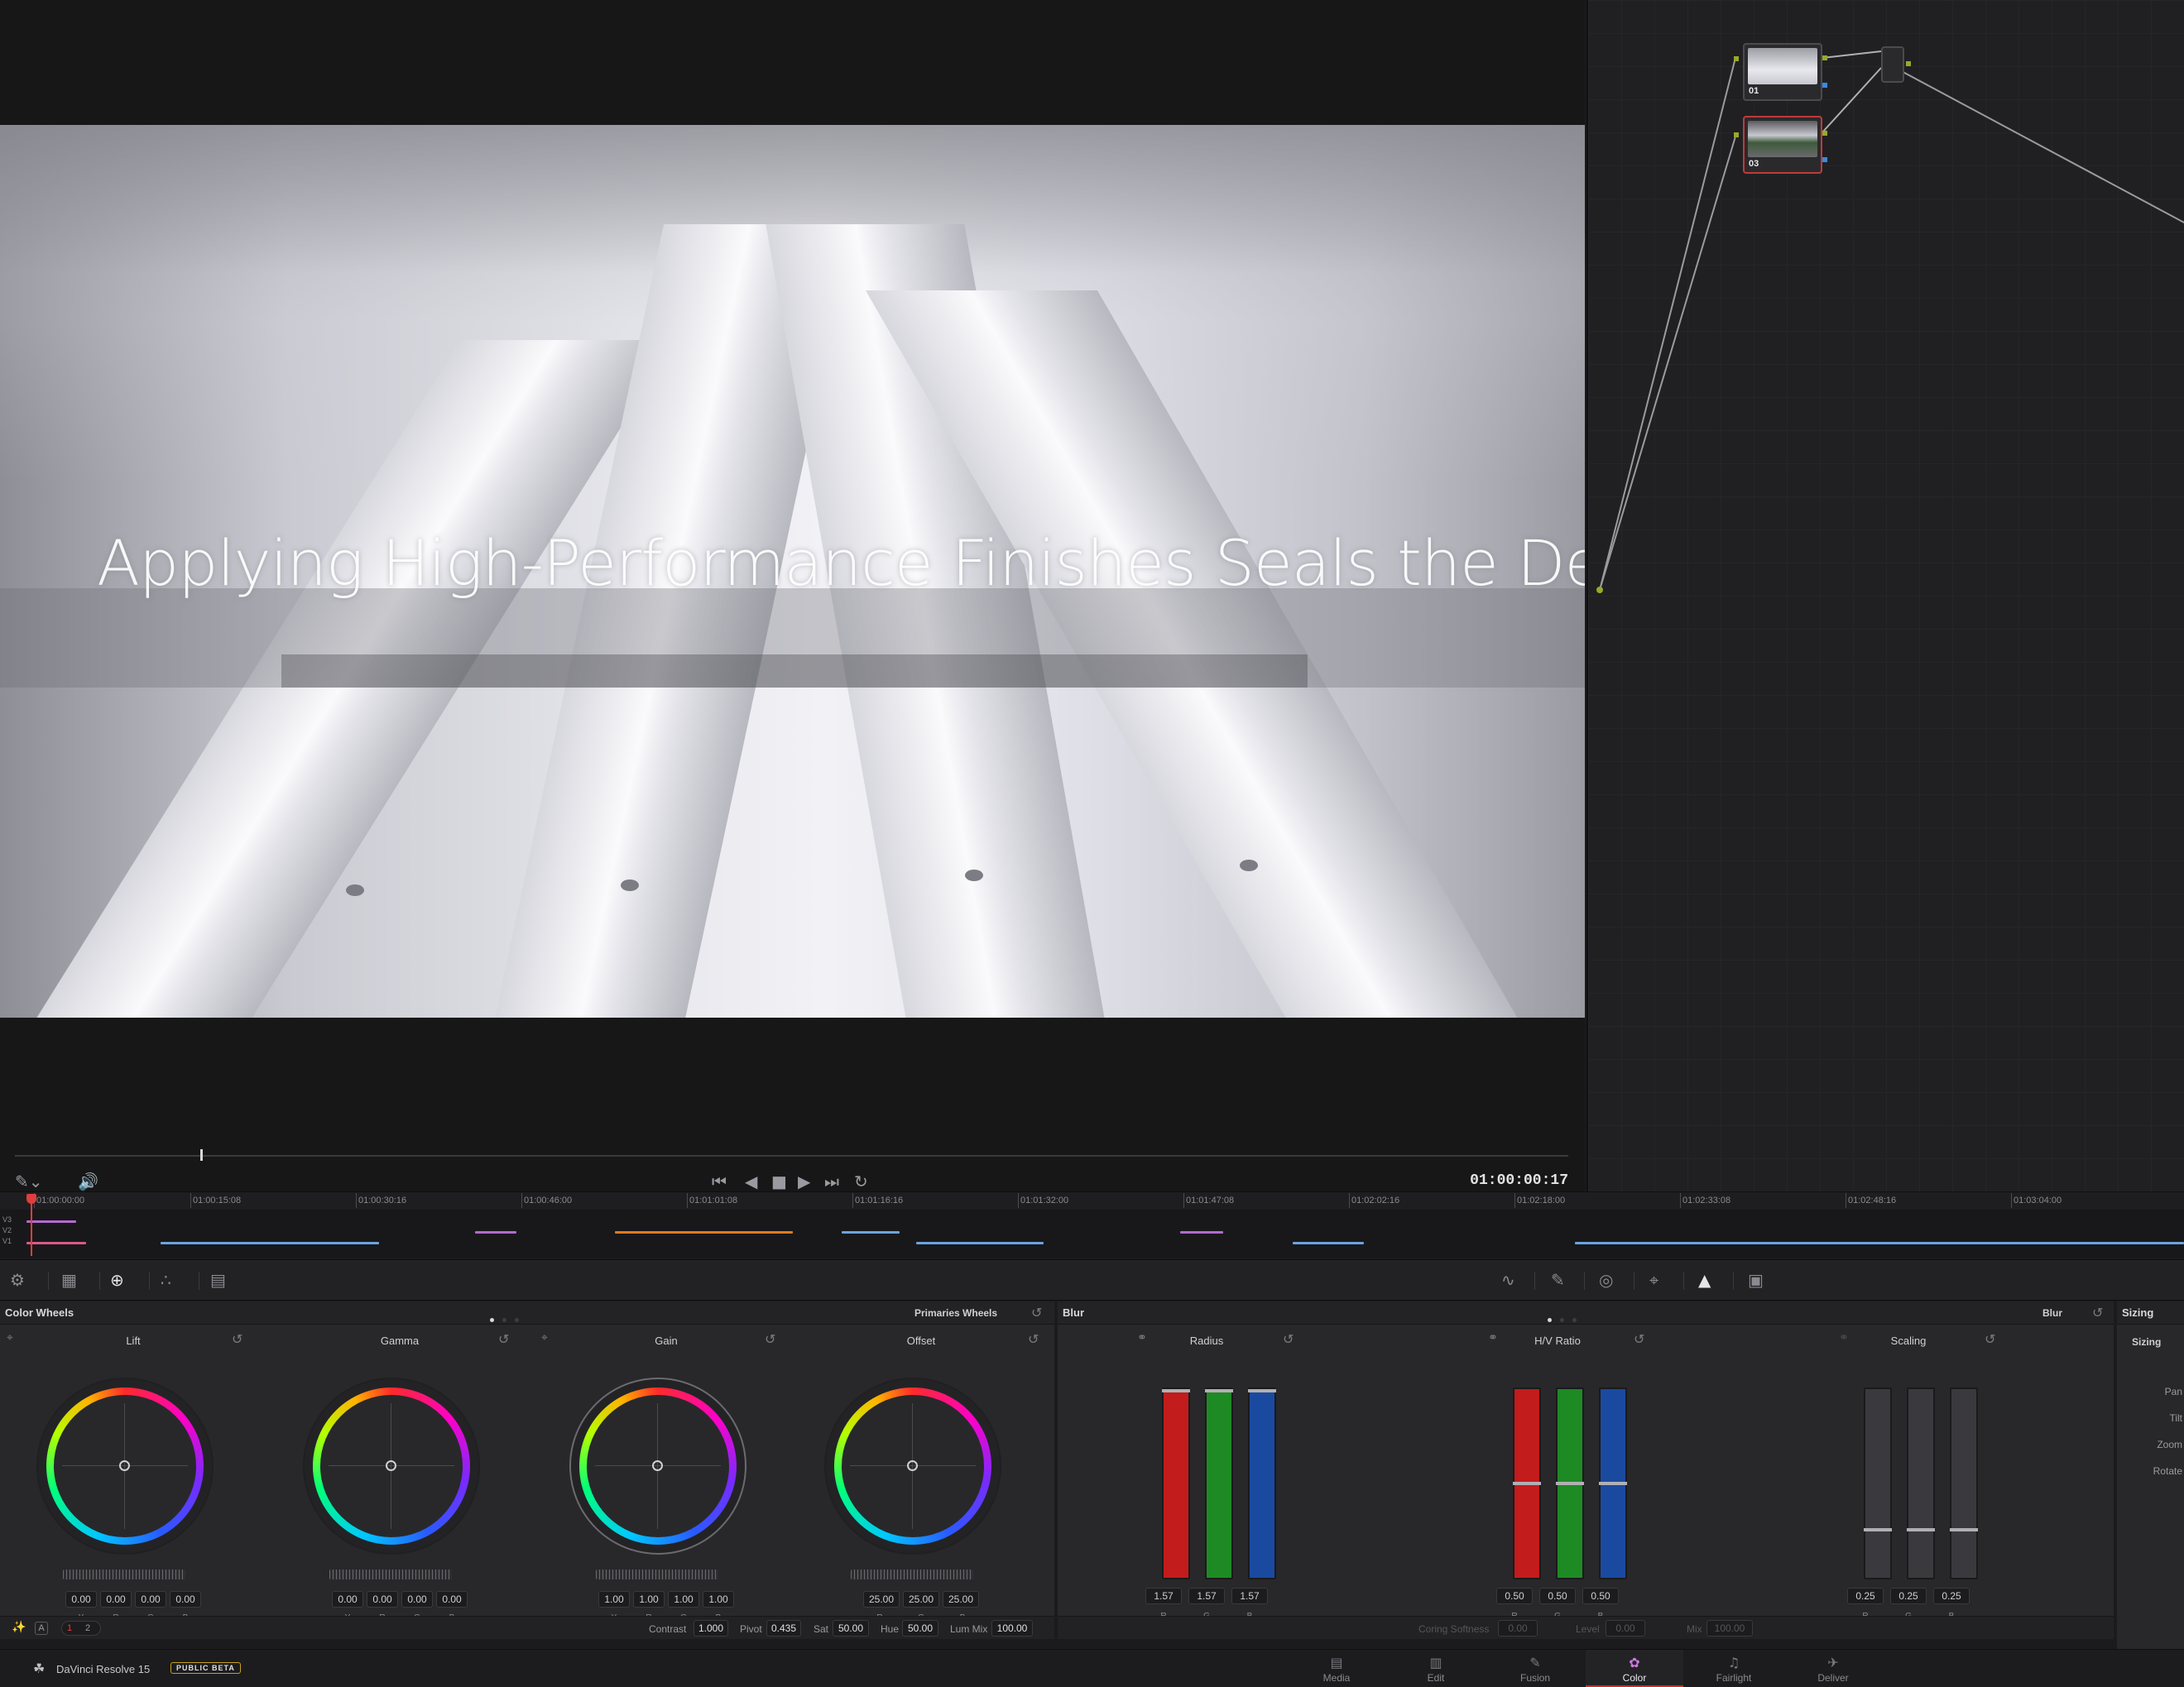 The height and width of the screenshot is (1687, 2184). I want to click on radius-green-slider, so click(1219, 1483).